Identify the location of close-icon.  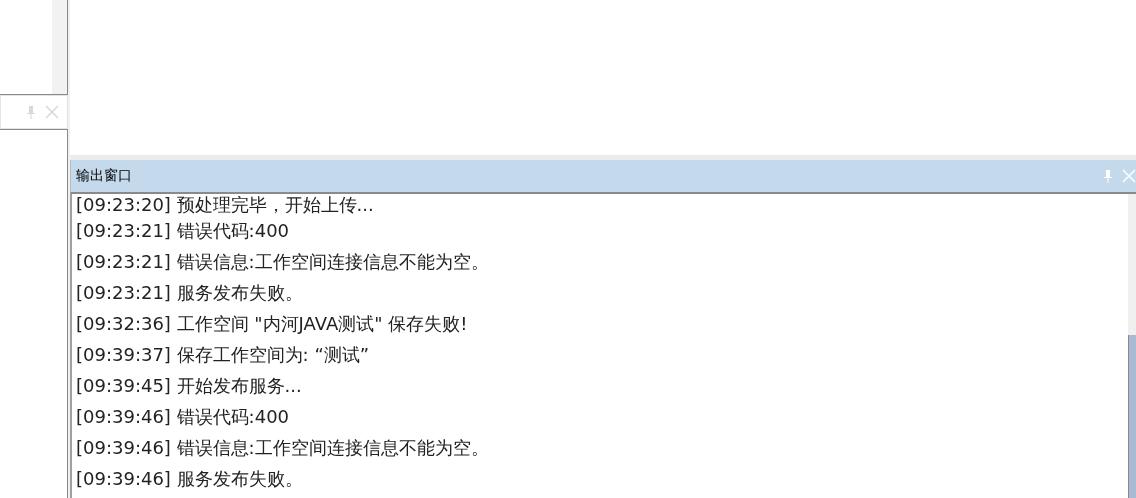
(52, 112).